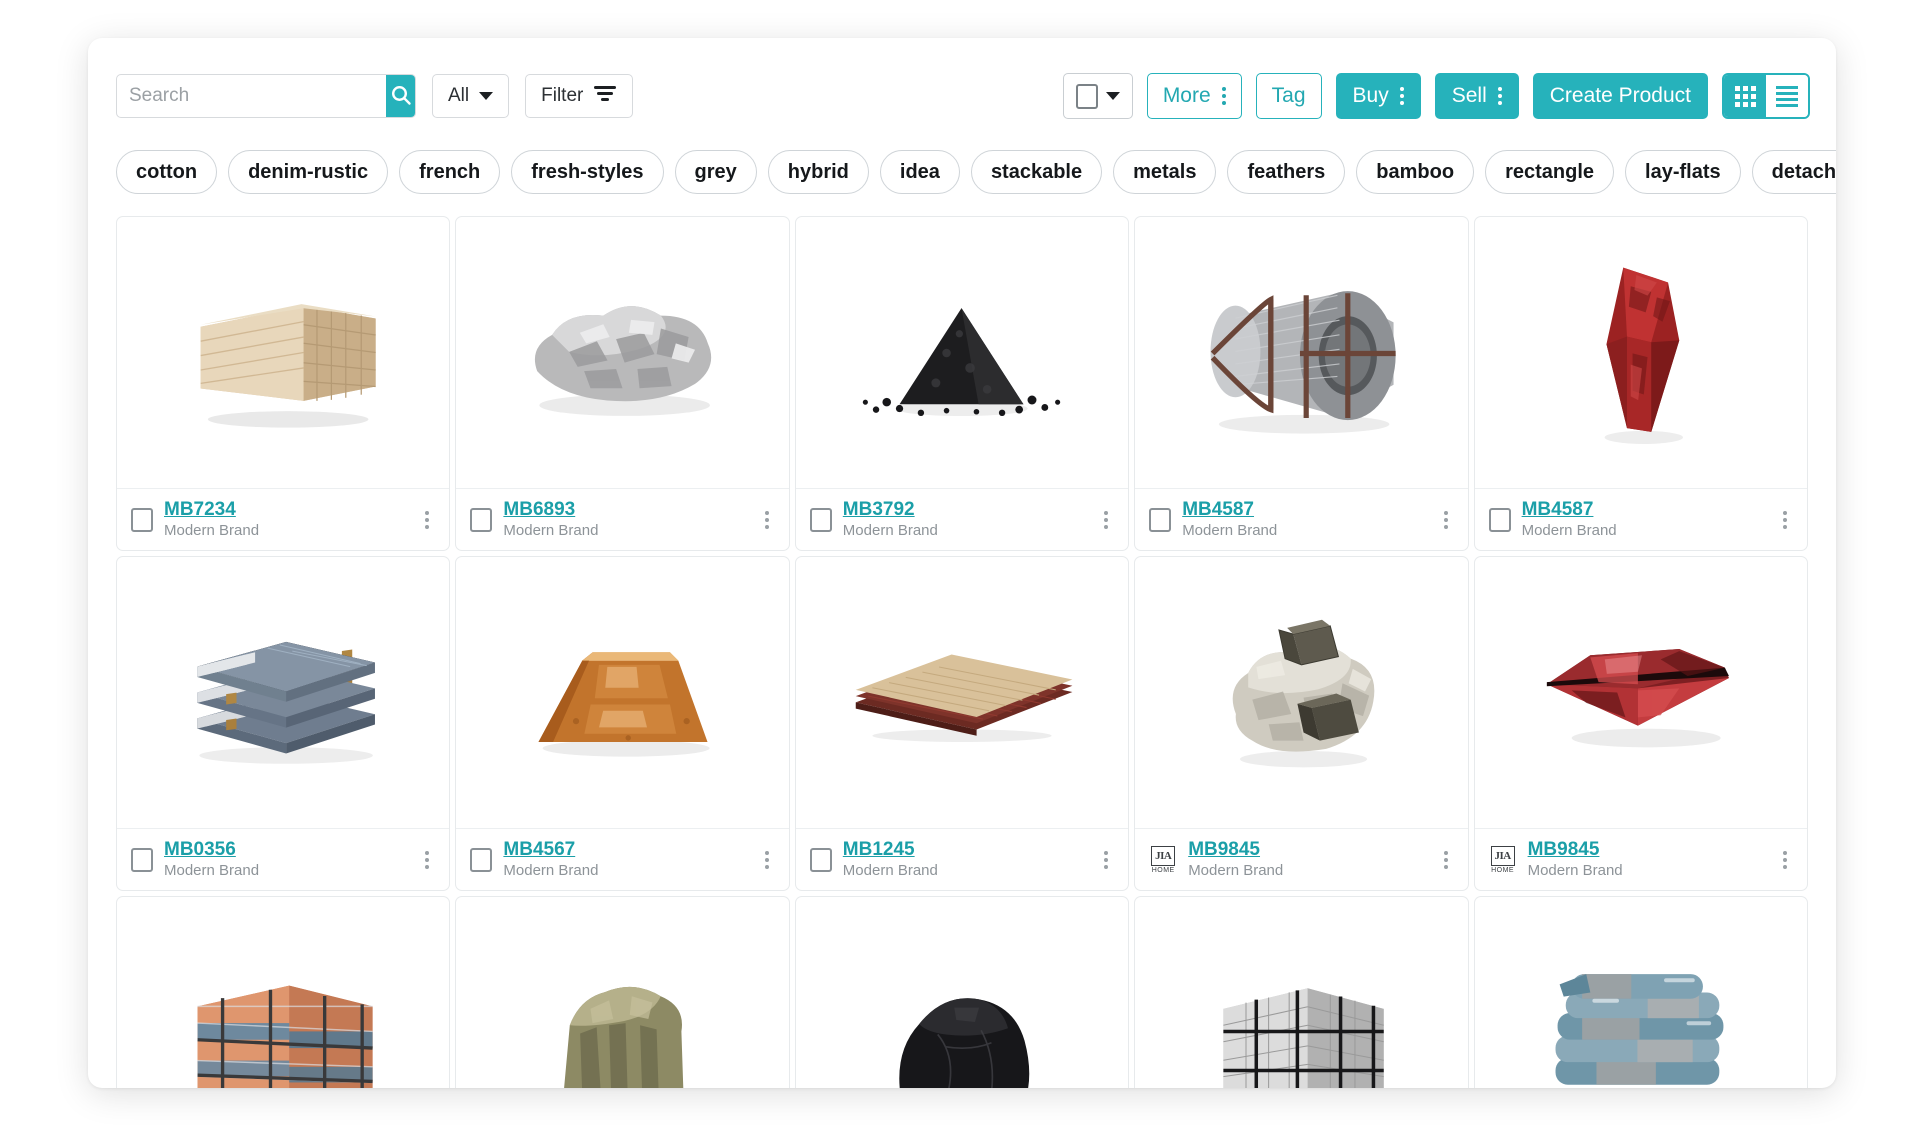  What do you see at coordinates (579, 96) in the screenshot?
I see `filter-button: Filter` at bounding box center [579, 96].